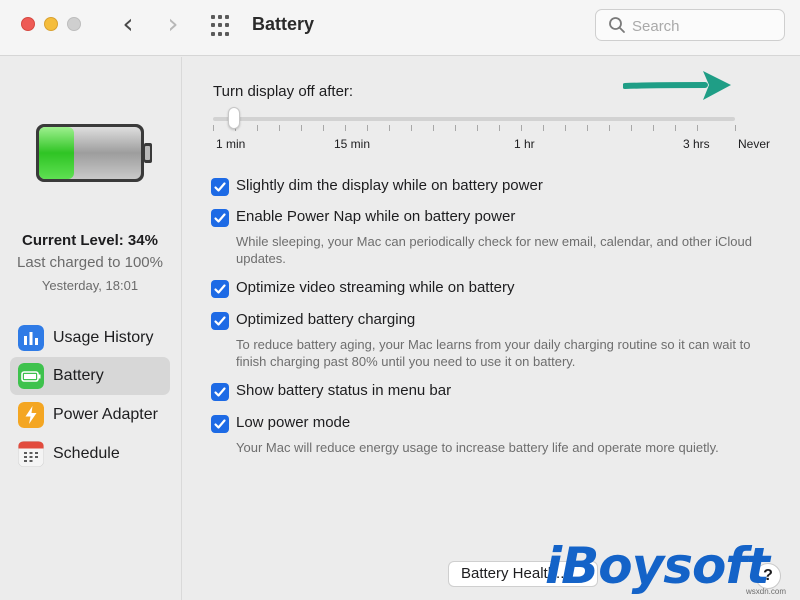 The height and width of the screenshot is (600, 800). What do you see at coordinates (344, 390) in the screenshot?
I see `option-label: Show battery status in menu bar` at bounding box center [344, 390].